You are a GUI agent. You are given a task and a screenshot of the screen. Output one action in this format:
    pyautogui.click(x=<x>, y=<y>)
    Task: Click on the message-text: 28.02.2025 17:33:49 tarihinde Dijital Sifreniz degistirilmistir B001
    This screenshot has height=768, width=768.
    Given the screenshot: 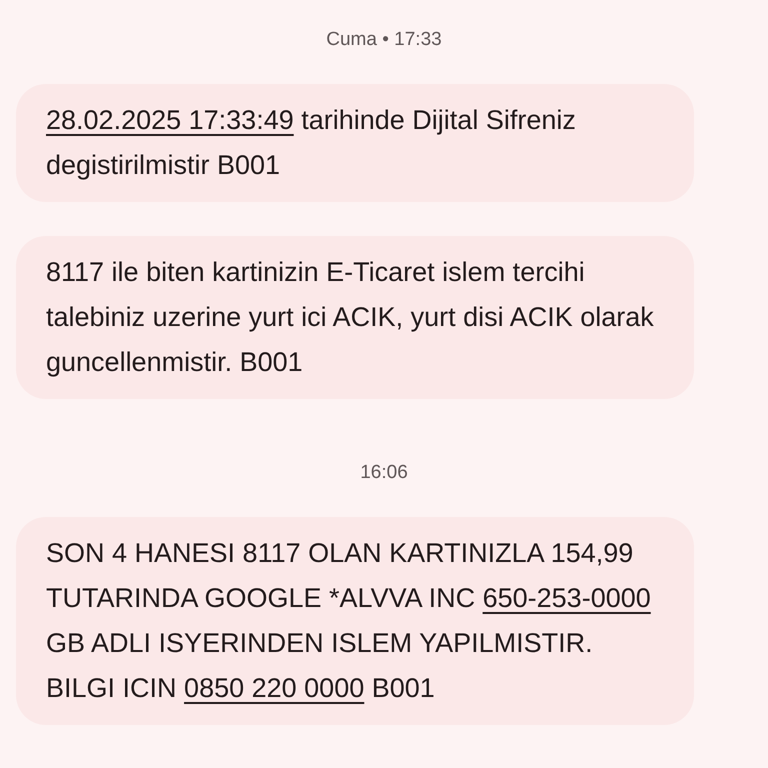 What is the action you would take?
    pyautogui.click(x=311, y=143)
    